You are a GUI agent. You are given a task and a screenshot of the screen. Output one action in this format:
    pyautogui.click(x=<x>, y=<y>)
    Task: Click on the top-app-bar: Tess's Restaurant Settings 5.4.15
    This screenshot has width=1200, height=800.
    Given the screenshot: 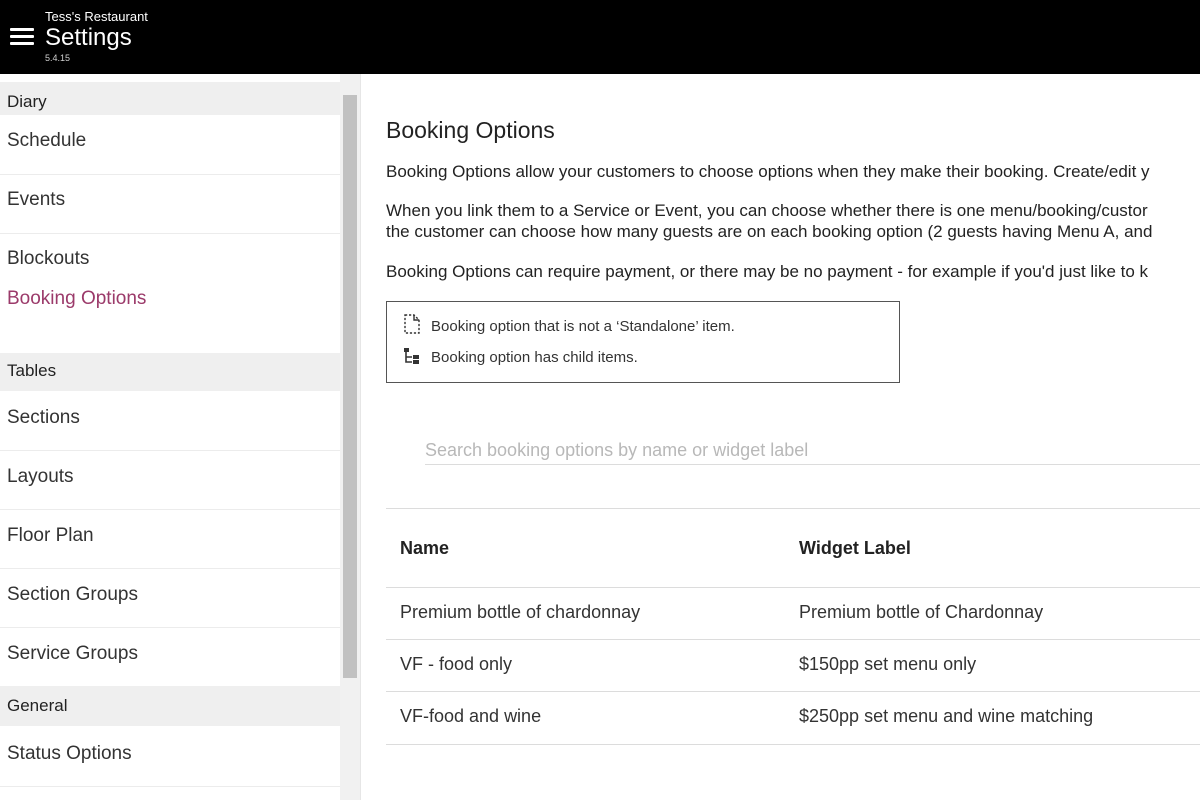 What is the action you would take?
    pyautogui.click(x=600, y=37)
    